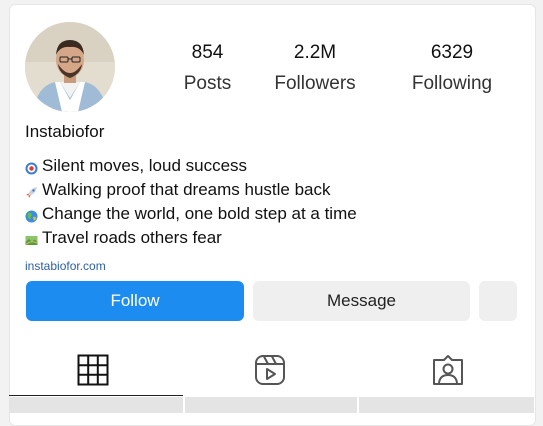 The image size is (543, 426). What do you see at coordinates (207, 83) in the screenshot?
I see `posts-label: Posts` at bounding box center [207, 83].